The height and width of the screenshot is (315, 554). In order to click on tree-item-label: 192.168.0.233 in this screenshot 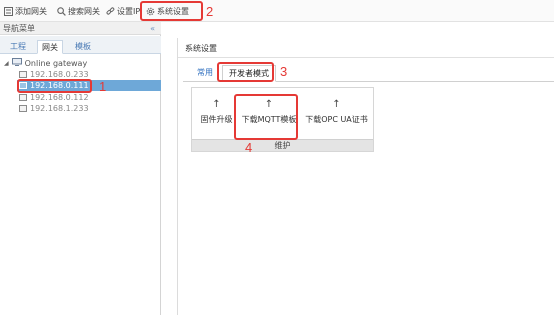, I will do `click(59, 74)`.